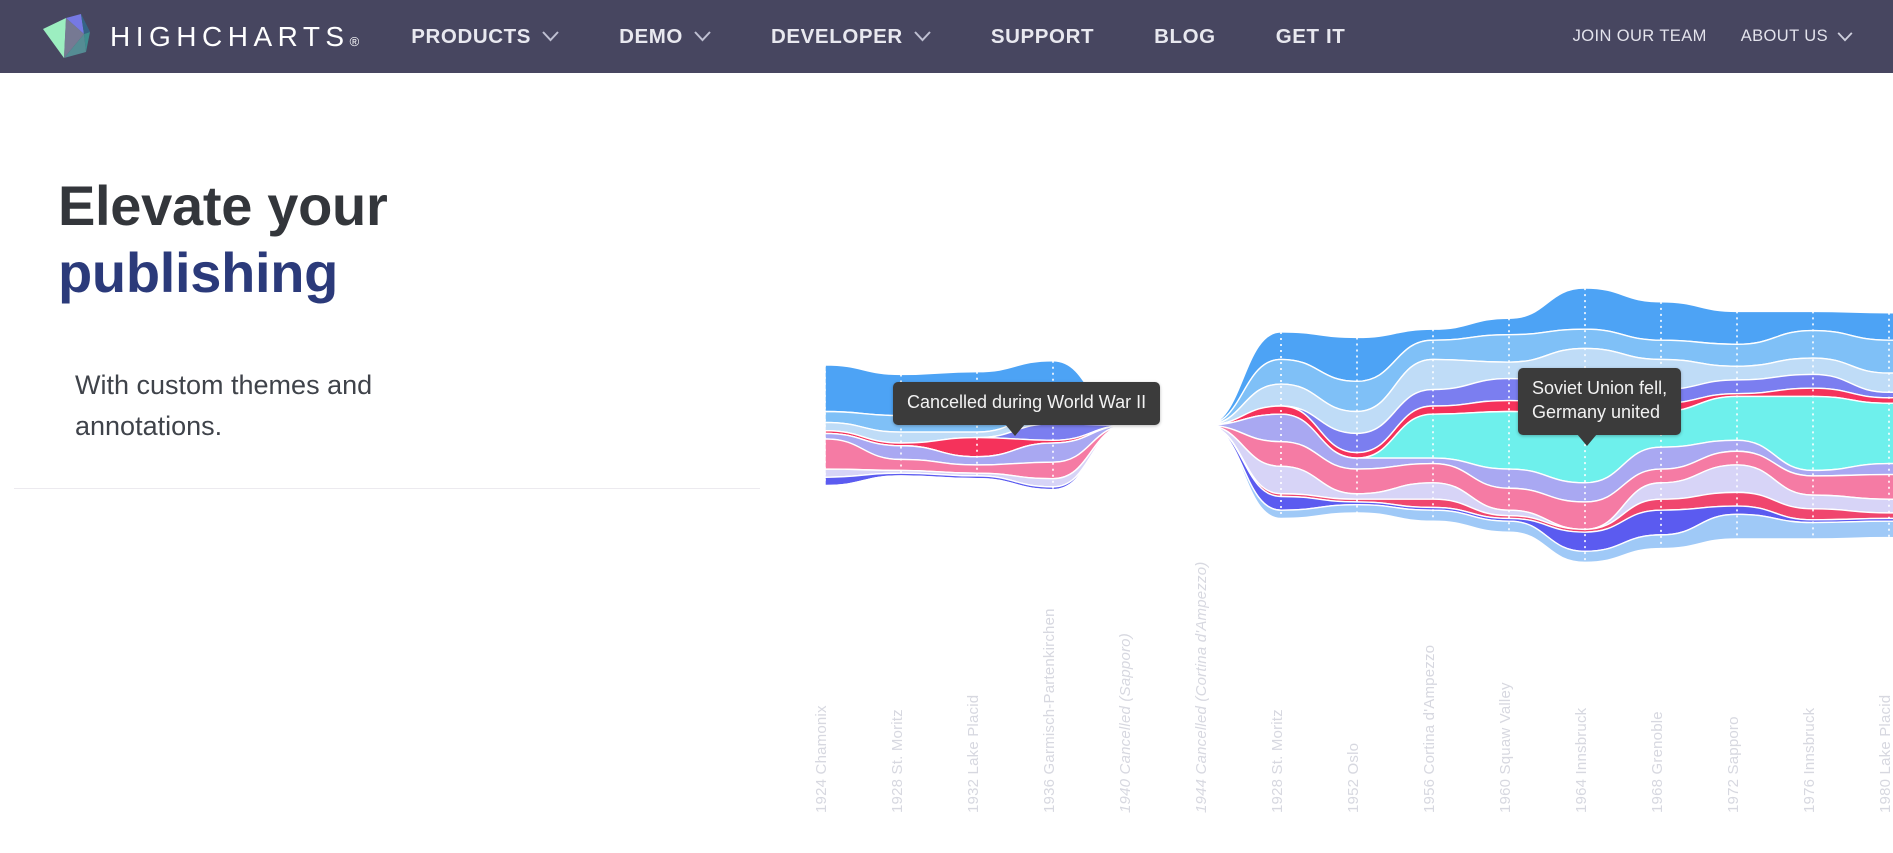 The width and height of the screenshot is (1893, 853). I want to click on nav-label-developer: DEVELOPER, so click(836, 36).